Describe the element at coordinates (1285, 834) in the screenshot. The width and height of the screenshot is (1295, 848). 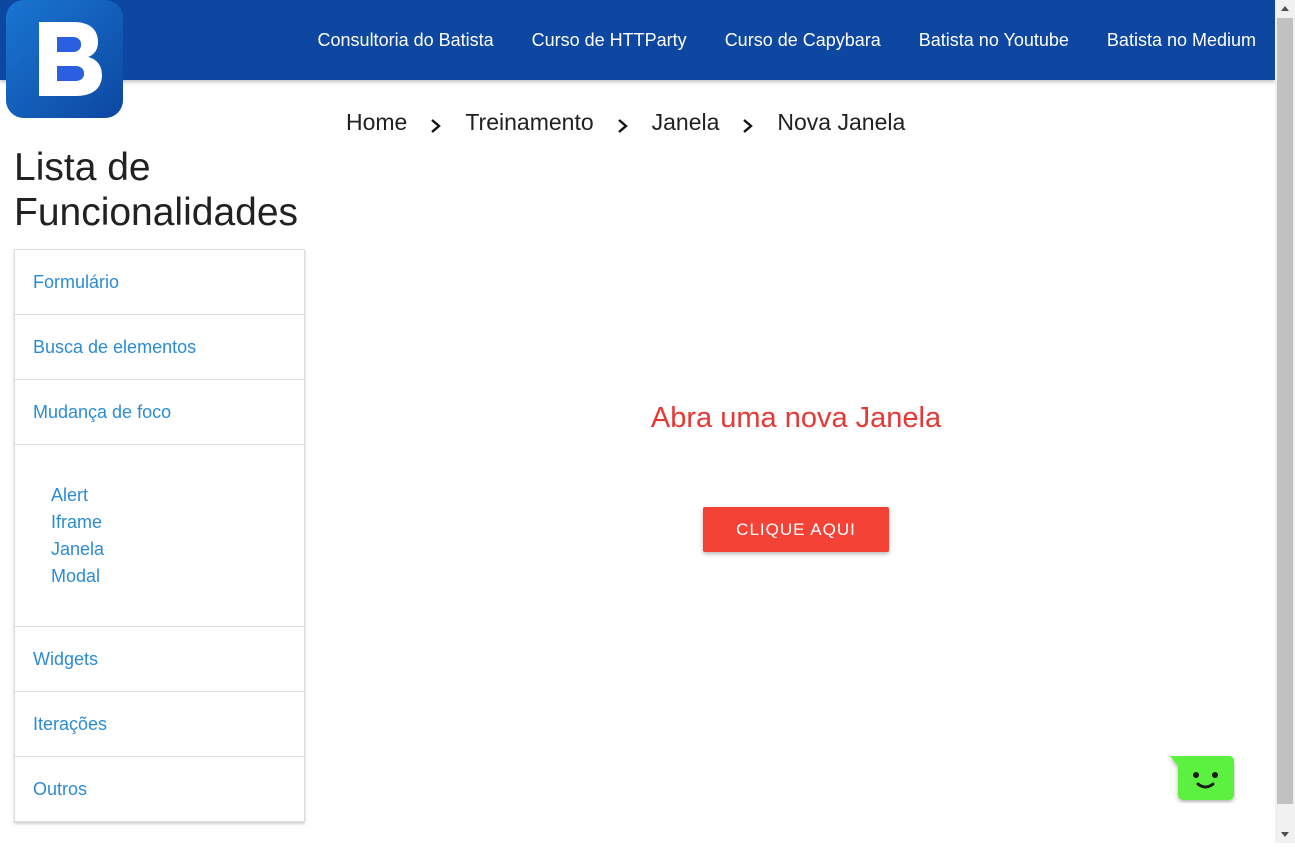
I see `scroll-down-arrow-icon` at that location.